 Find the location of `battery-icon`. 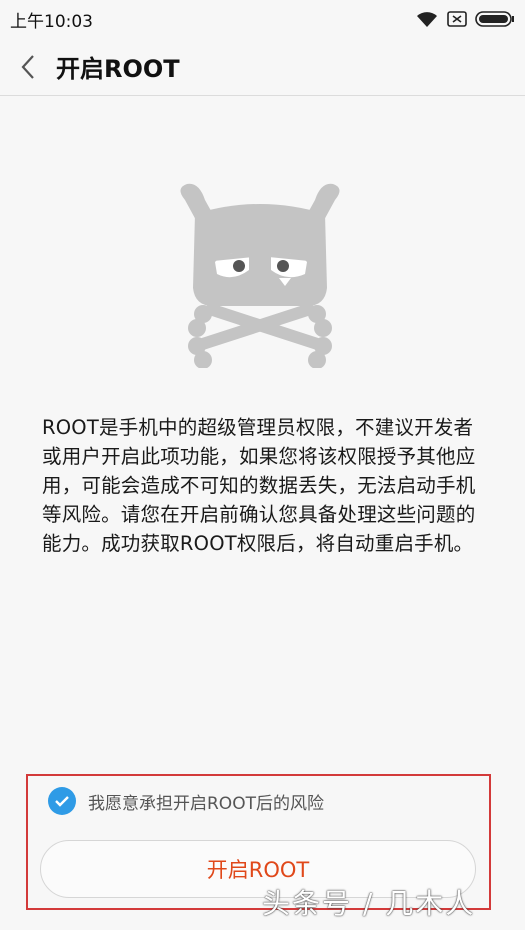

battery-icon is located at coordinates (494, 19).